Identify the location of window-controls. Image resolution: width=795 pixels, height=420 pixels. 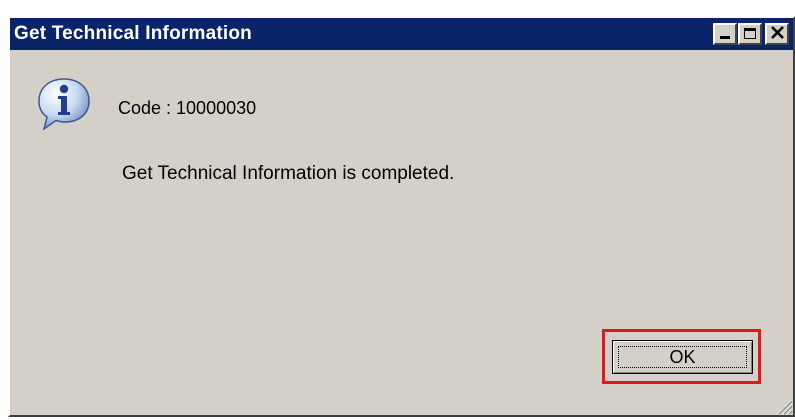
(750, 34).